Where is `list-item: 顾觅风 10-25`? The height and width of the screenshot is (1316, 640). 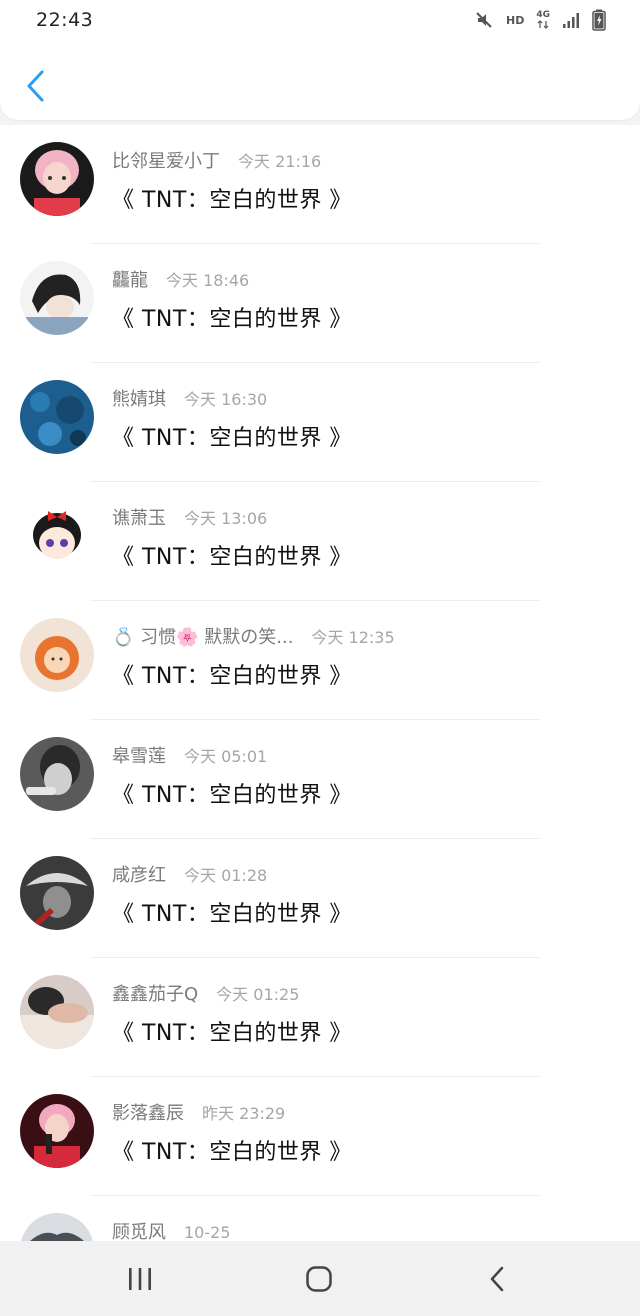 list-item: 顾觅风 10-25 is located at coordinates (320, 1218).